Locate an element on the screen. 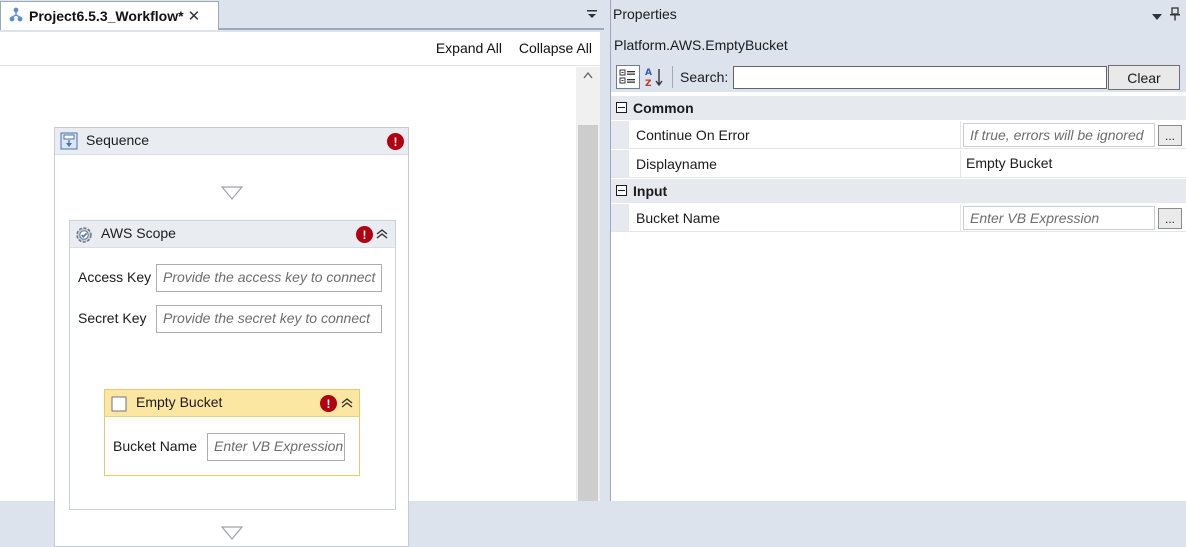 Image resolution: width=1186 pixels, height=547 pixels. aws-scope-header: AWS Scope ! is located at coordinates (232, 234).